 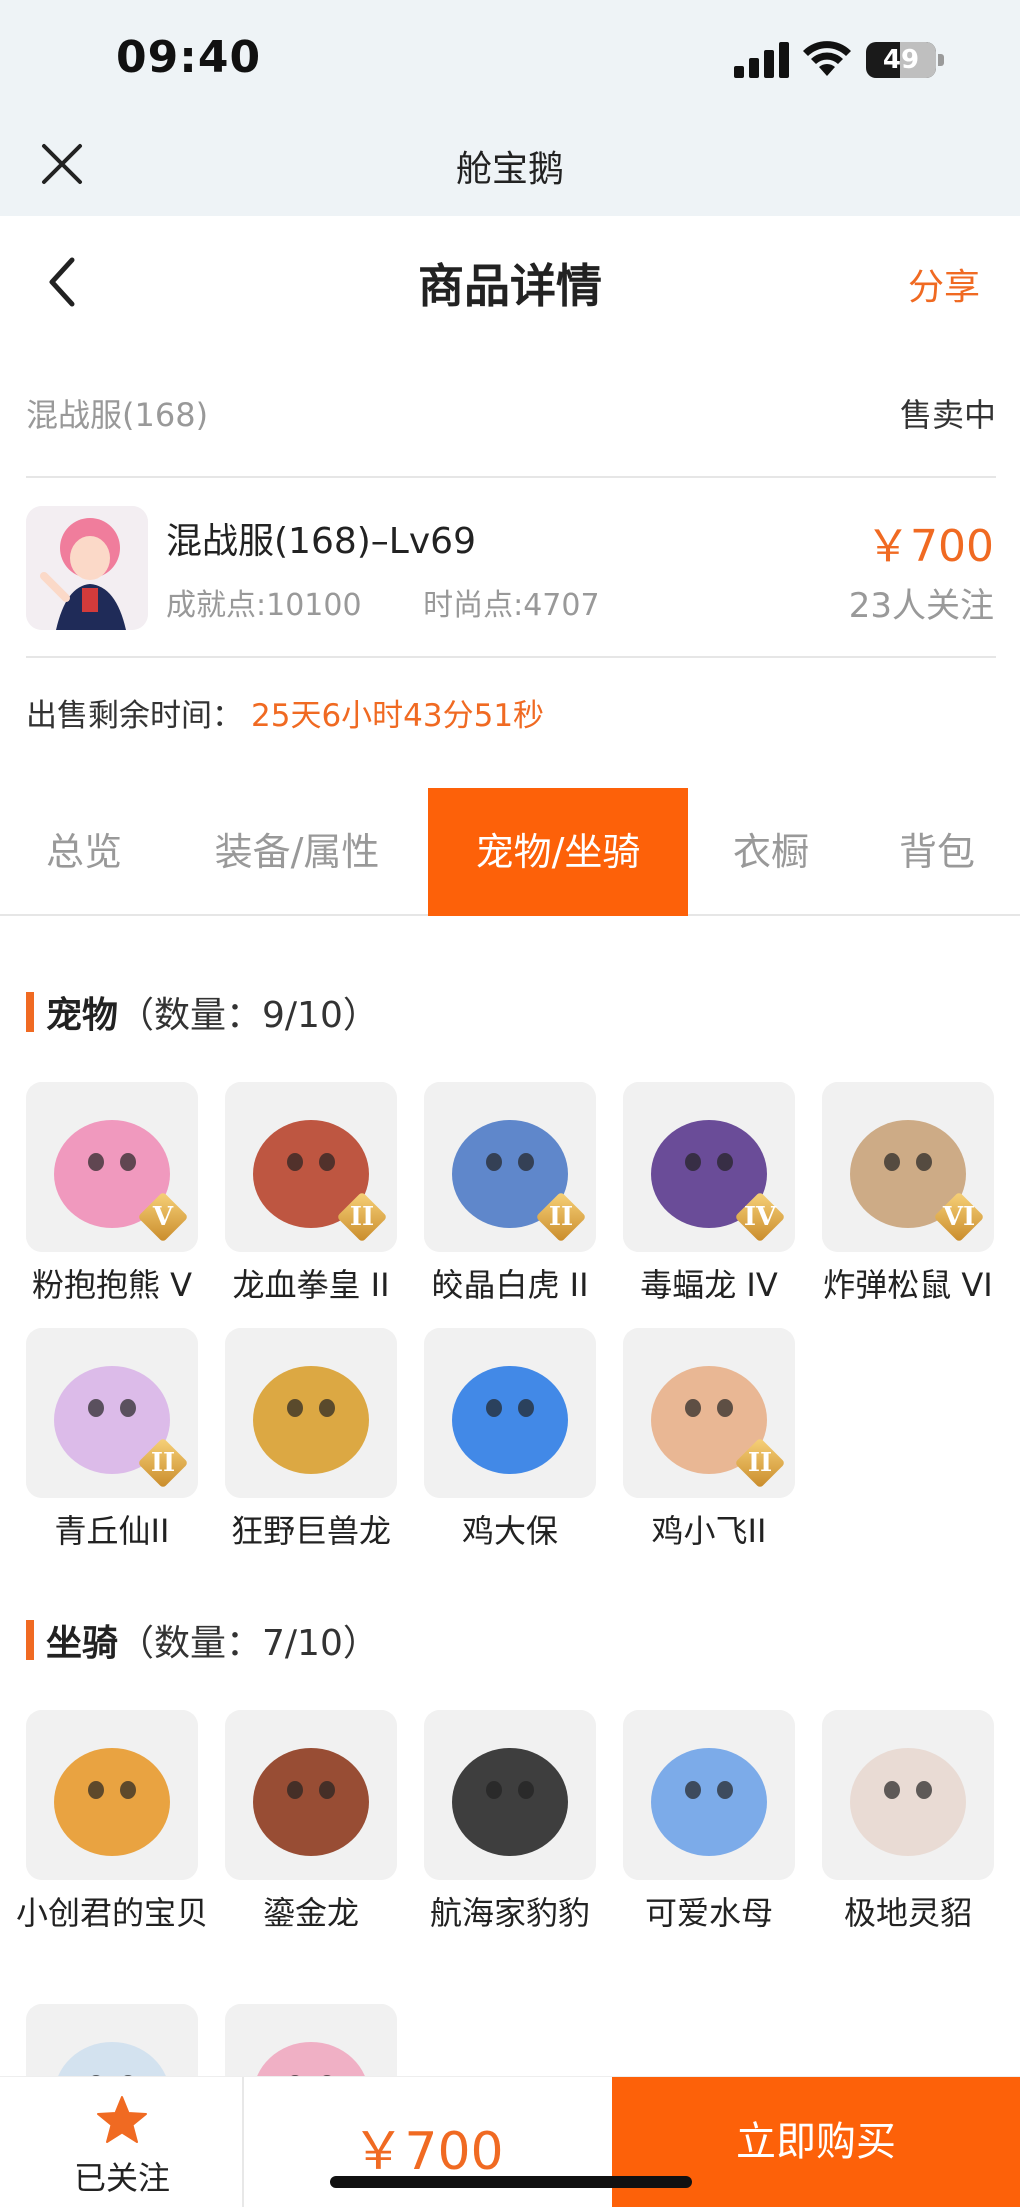 What do you see at coordinates (310, 1531) in the screenshot?
I see `card-label: 狂野巨兽龙` at bounding box center [310, 1531].